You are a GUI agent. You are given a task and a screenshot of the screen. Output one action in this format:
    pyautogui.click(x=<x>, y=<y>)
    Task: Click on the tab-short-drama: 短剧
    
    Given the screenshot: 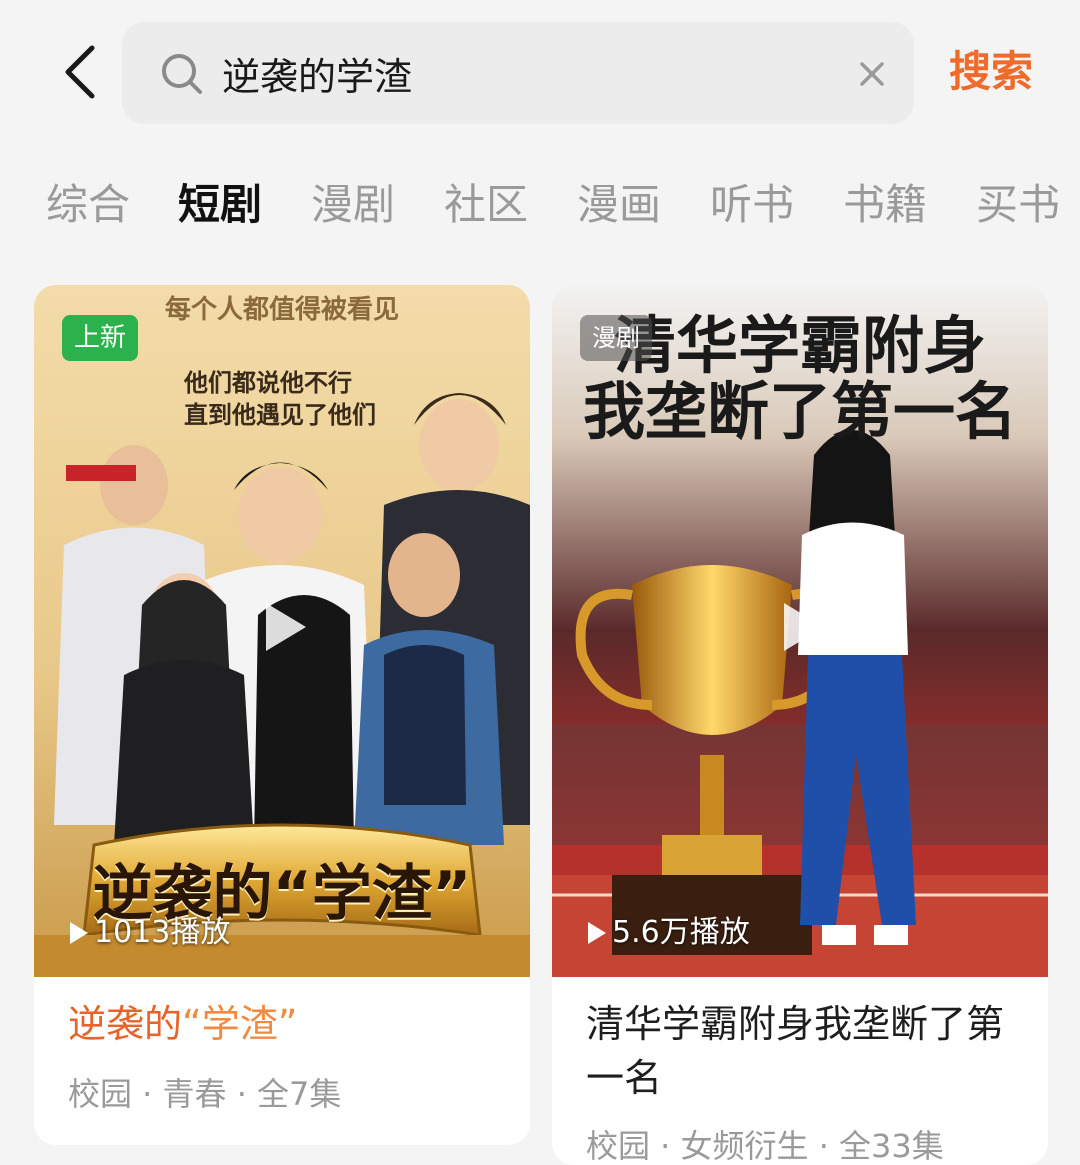 What is the action you would take?
    pyautogui.click(x=220, y=205)
    